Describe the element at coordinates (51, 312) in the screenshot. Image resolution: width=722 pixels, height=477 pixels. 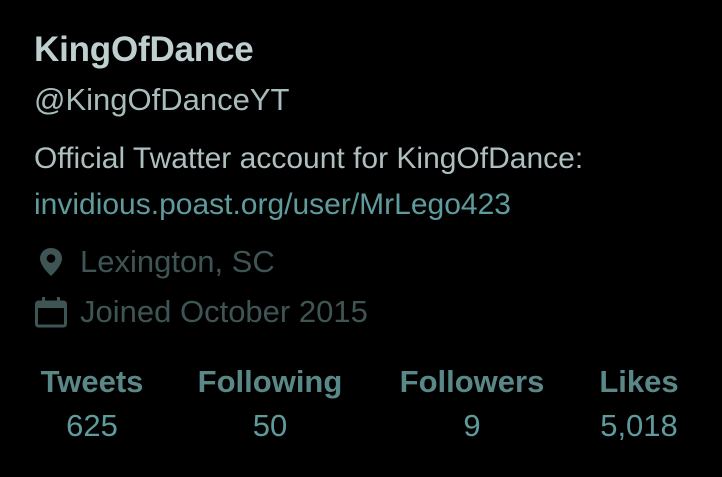
I see `calendar-icon` at that location.